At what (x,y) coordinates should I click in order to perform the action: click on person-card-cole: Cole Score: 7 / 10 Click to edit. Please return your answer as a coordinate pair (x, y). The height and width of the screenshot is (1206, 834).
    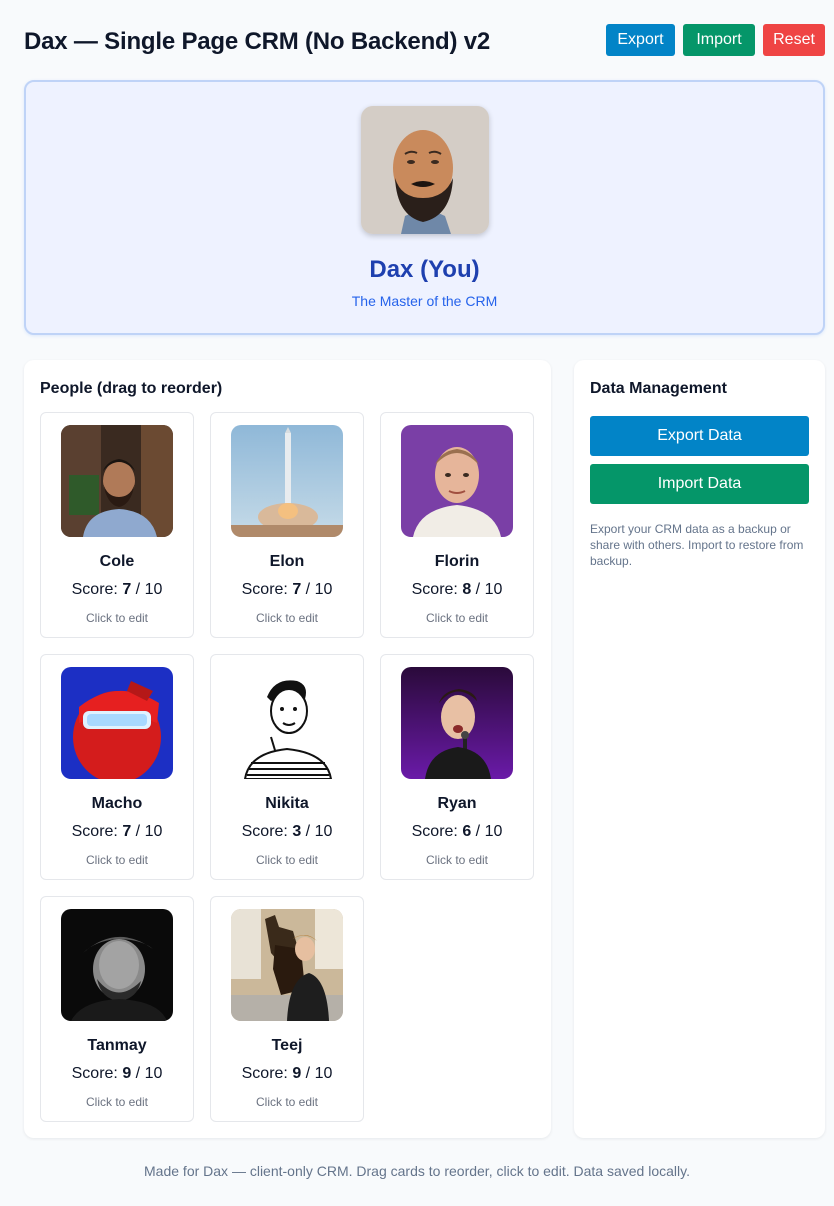
    Looking at the image, I should click on (117, 525).